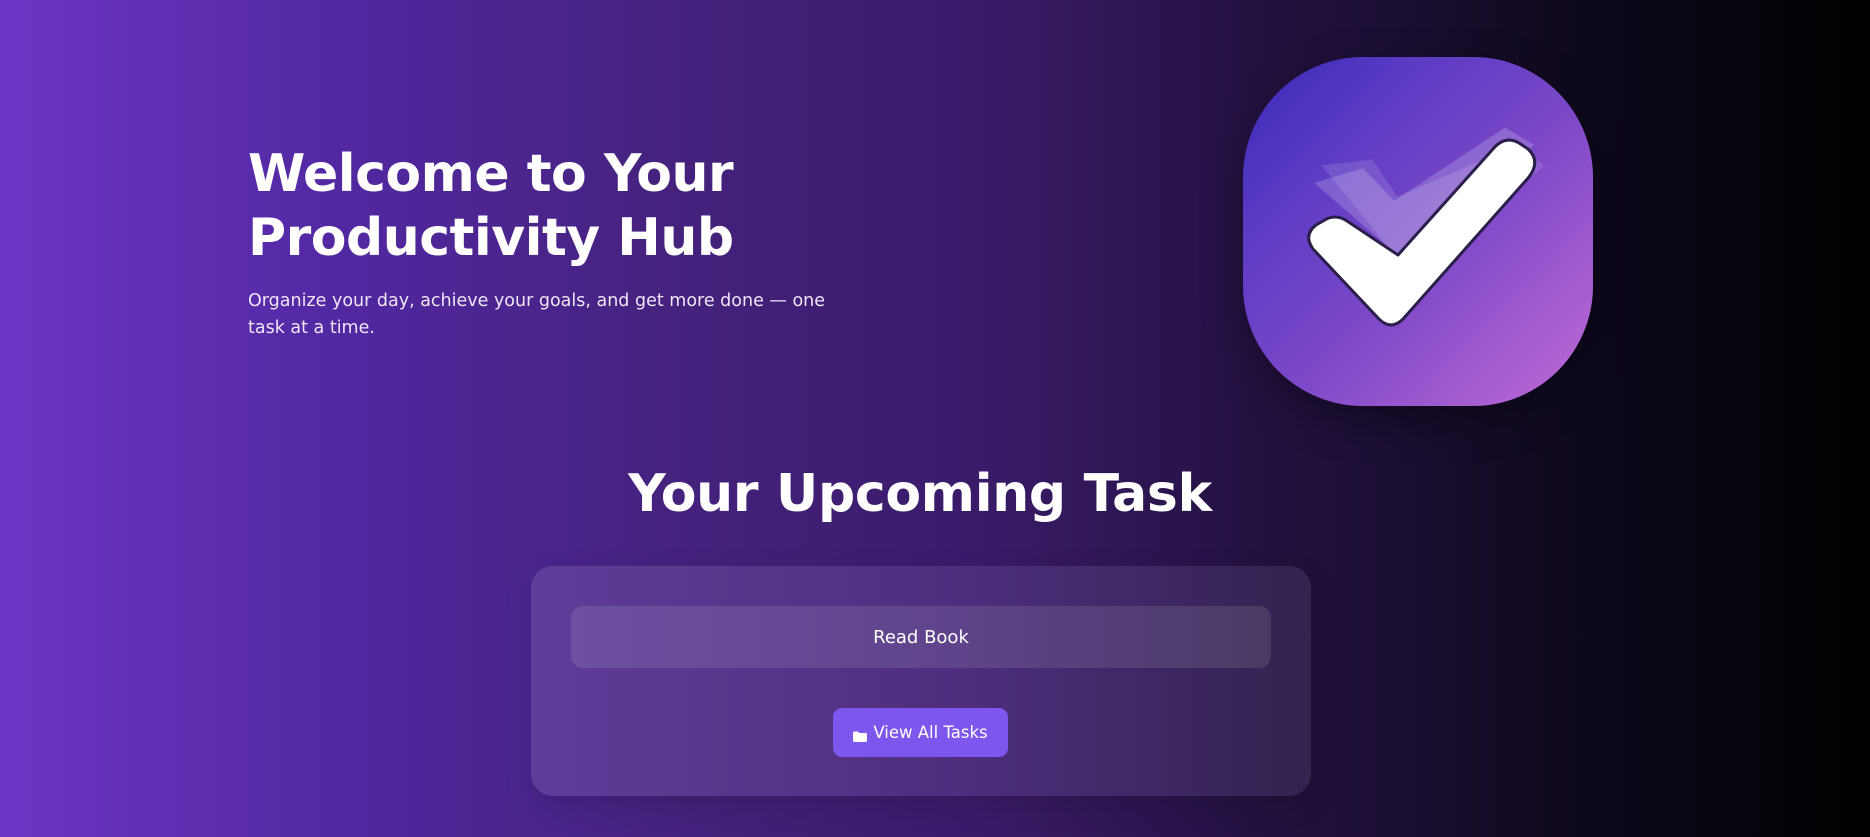  What do you see at coordinates (930, 732) in the screenshot?
I see `view-all-tasks-label: View All Tasks` at bounding box center [930, 732].